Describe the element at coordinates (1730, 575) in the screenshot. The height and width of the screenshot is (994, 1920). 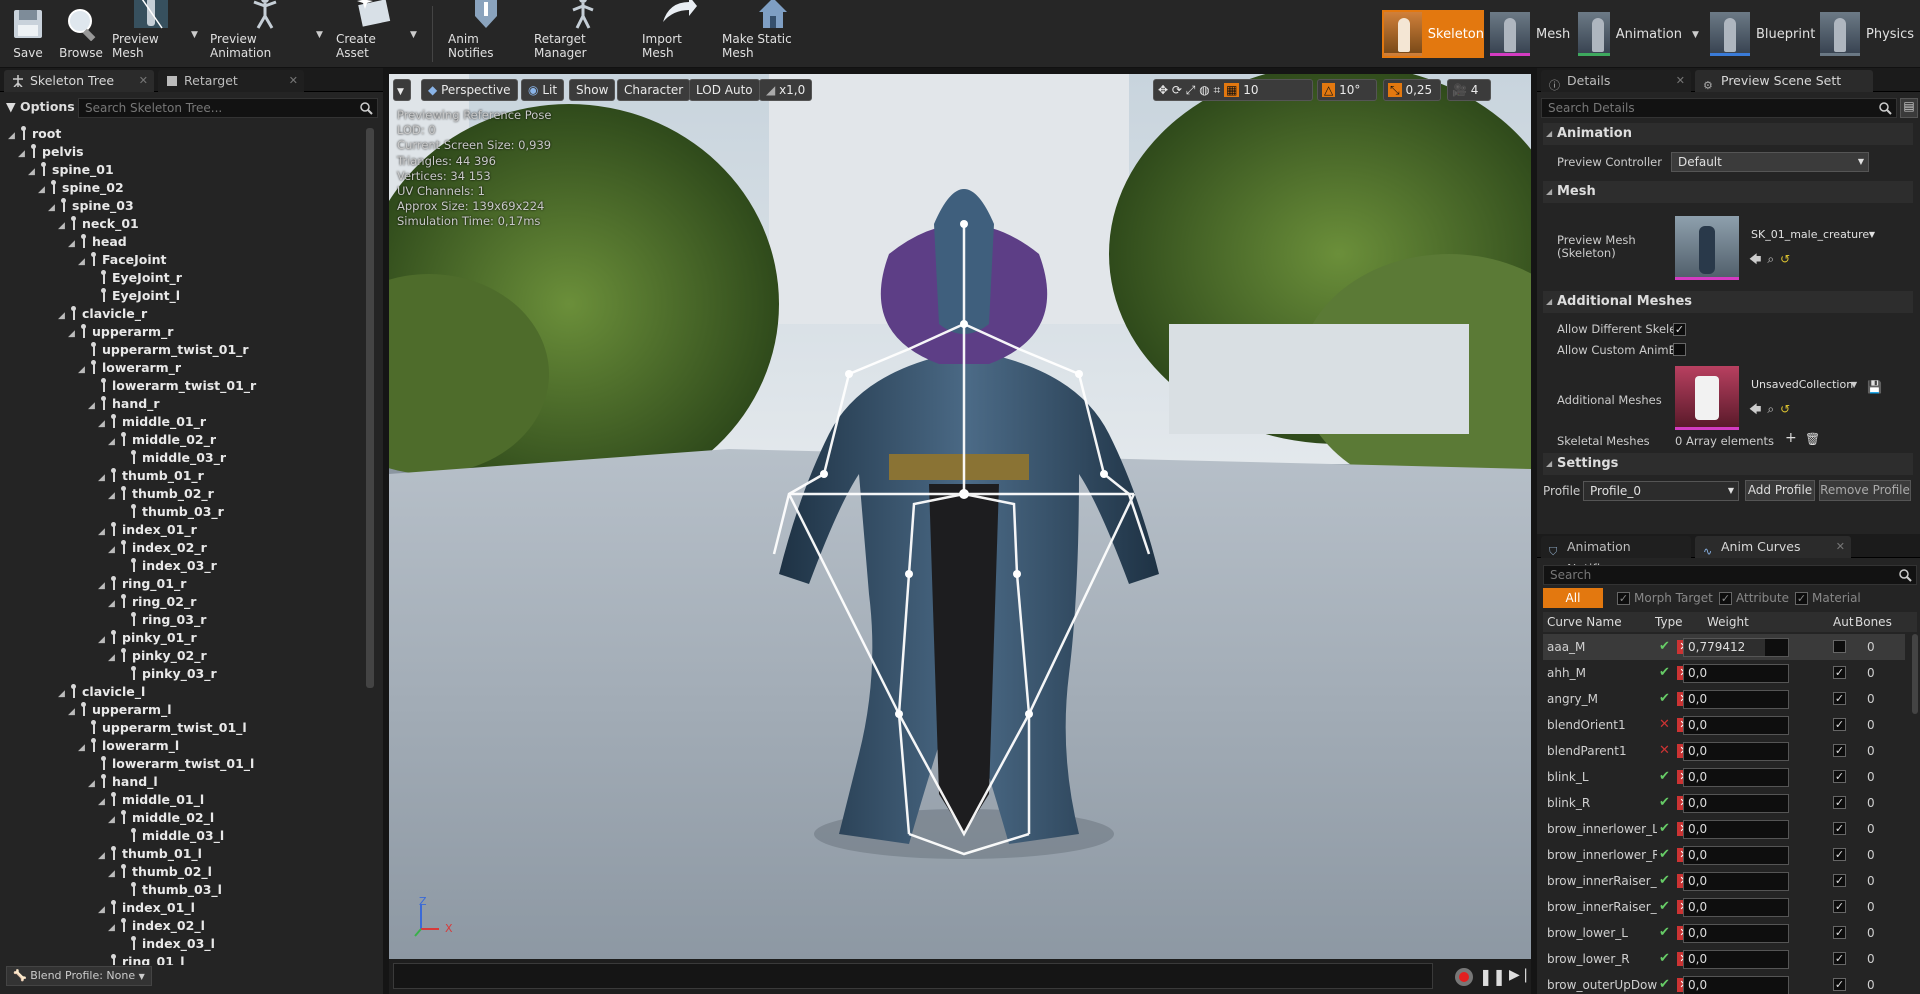
I see `curves-search-input: Search` at that location.